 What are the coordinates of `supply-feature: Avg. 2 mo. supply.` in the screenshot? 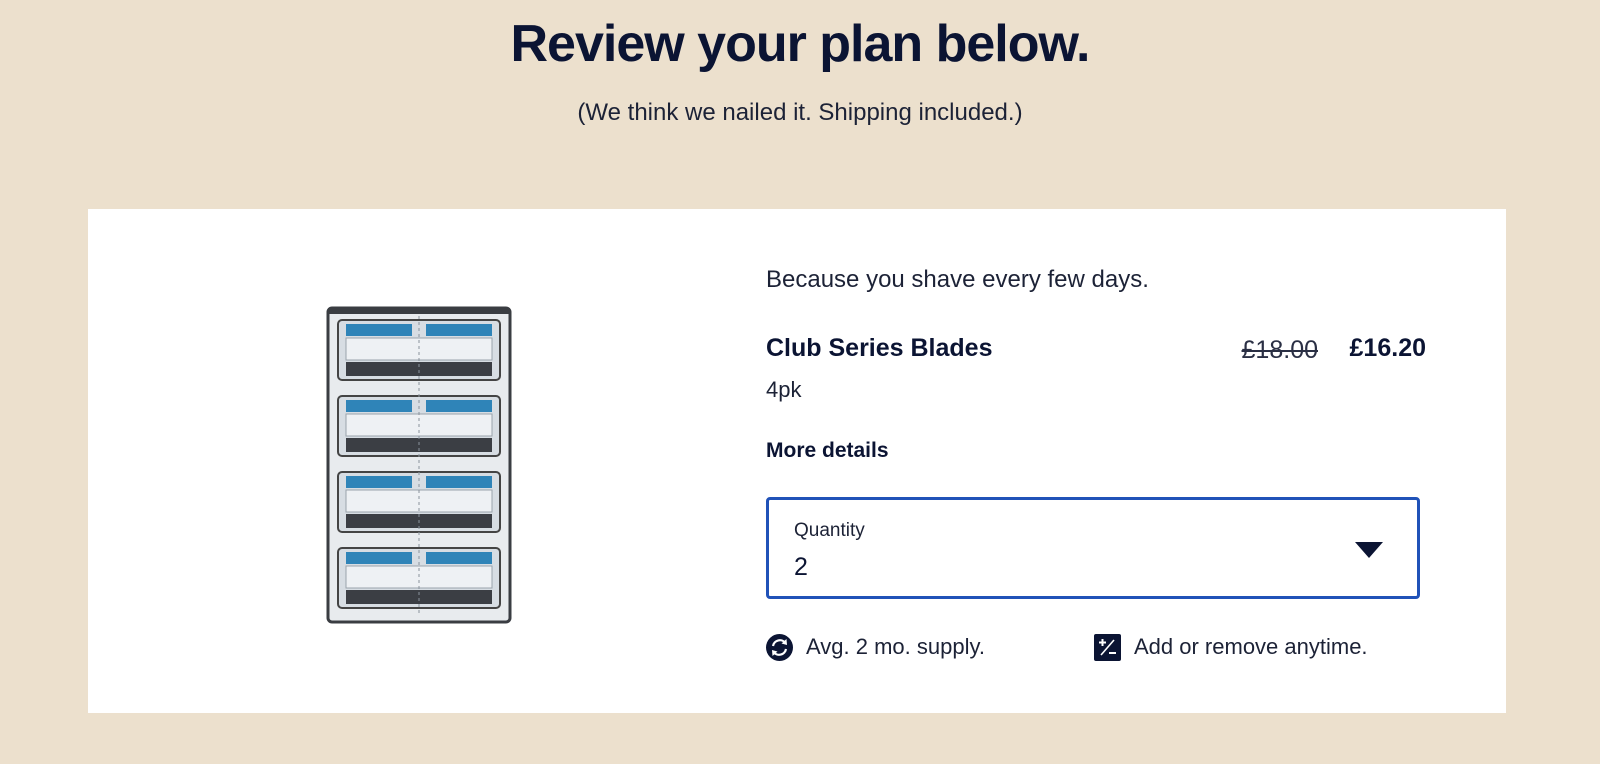 It's located at (875, 647).